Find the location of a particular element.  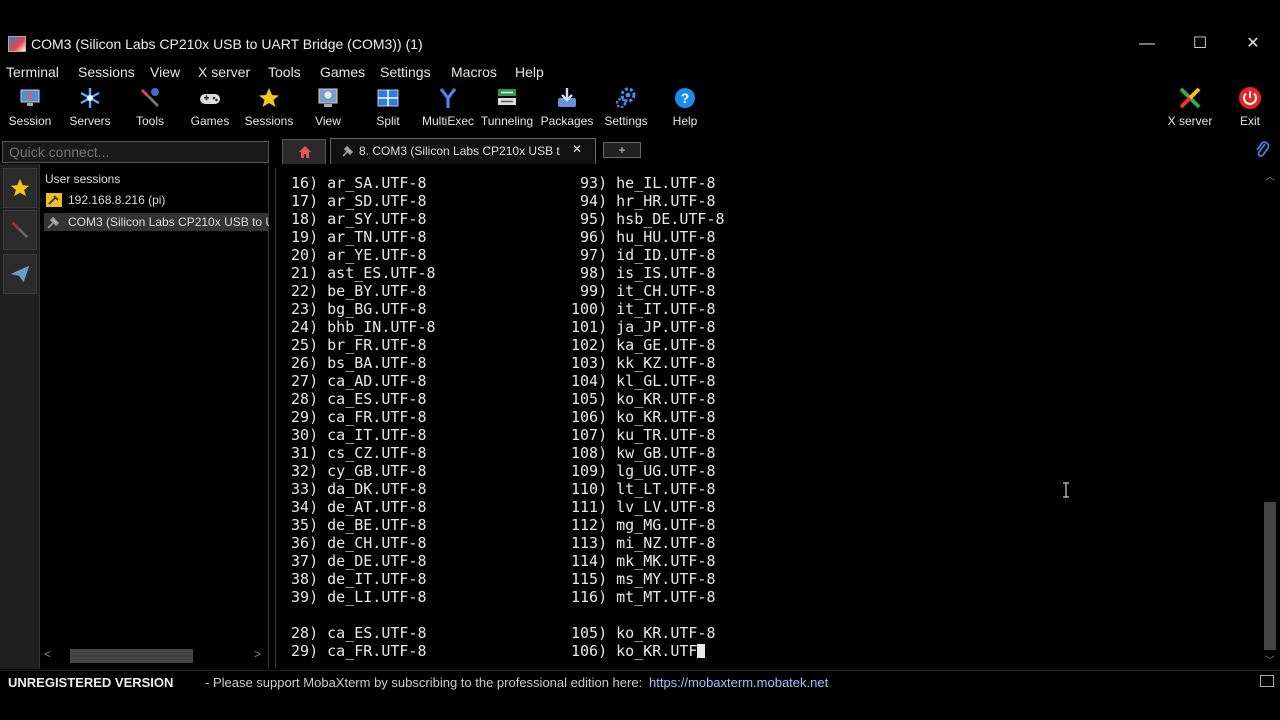

scroll-right-arrow: > is located at coordinates (257, 654).